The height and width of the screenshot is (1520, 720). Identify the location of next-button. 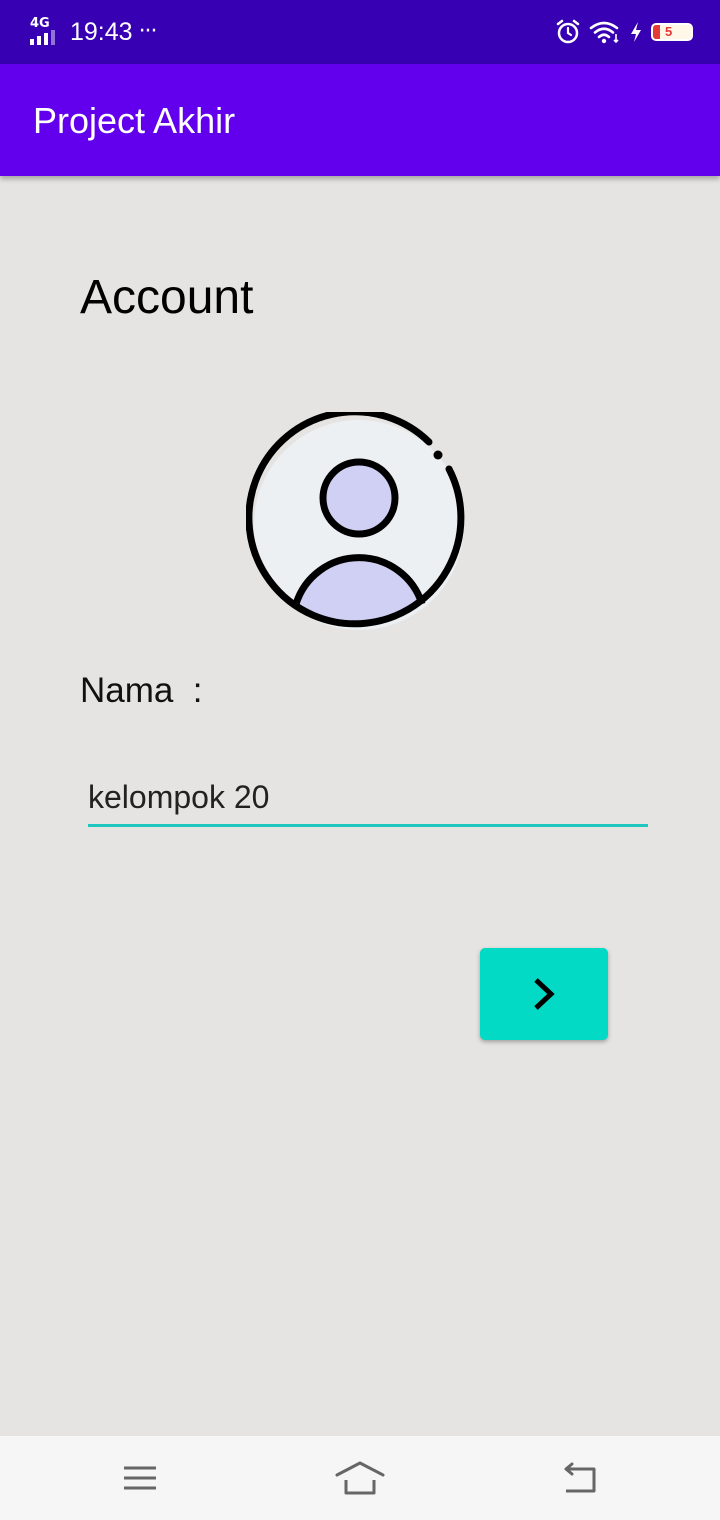
(544, 994).